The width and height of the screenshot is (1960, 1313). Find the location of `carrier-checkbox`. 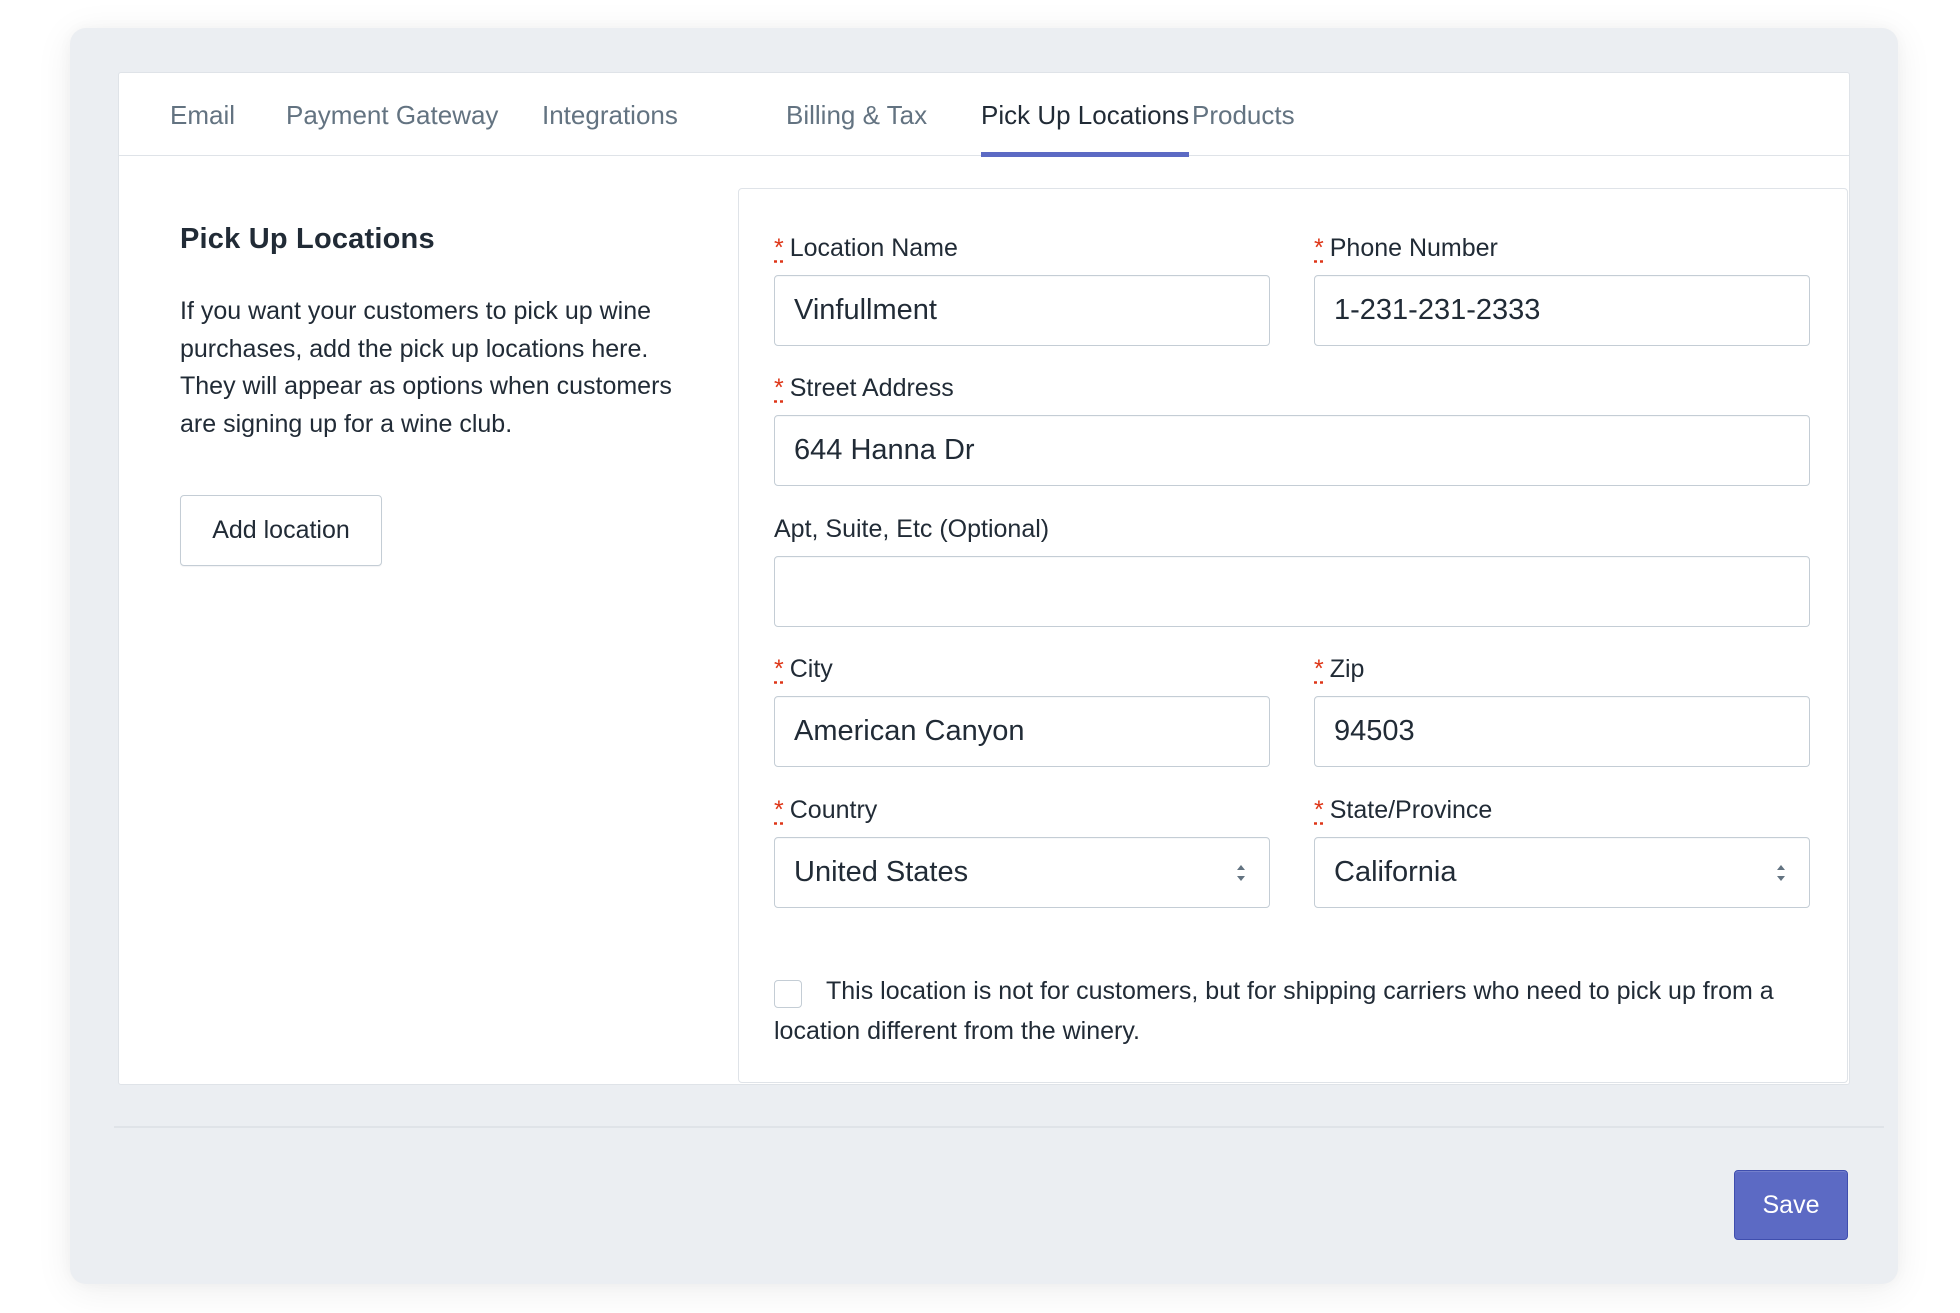

carrier-checkbox is located at coordinates (788, 994).